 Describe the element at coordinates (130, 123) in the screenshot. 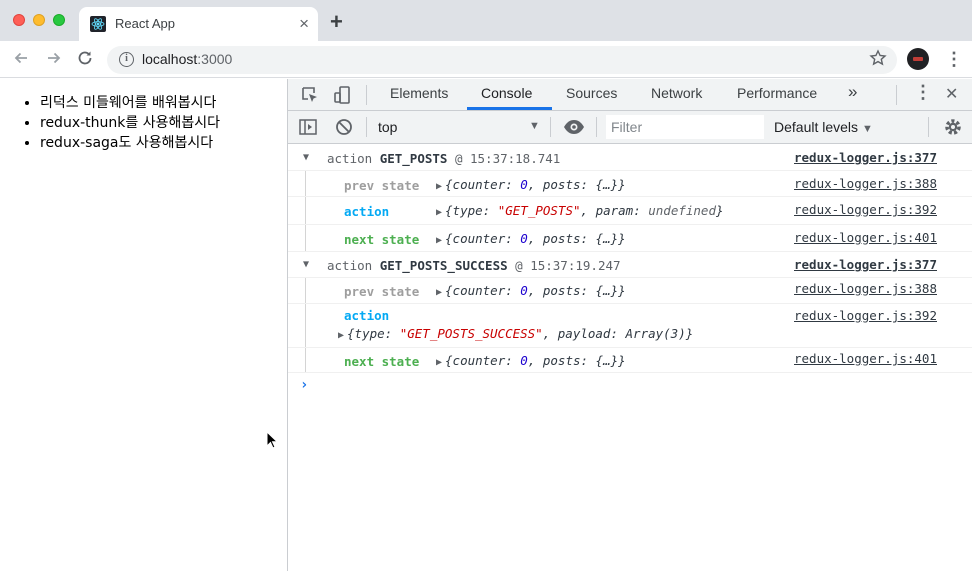

I see `list-item: redux-thunk를 사용해봅시다` at that location.